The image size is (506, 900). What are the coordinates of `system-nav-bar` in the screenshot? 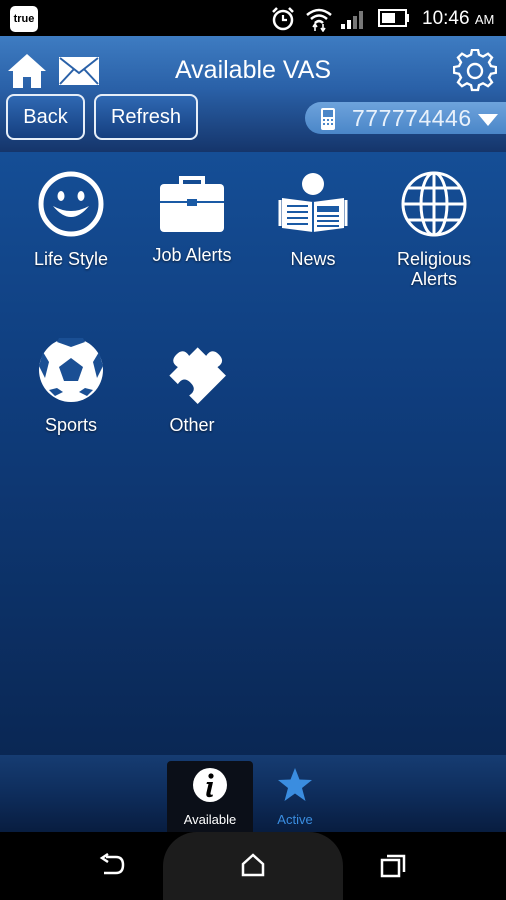 It's located at (253, 866).